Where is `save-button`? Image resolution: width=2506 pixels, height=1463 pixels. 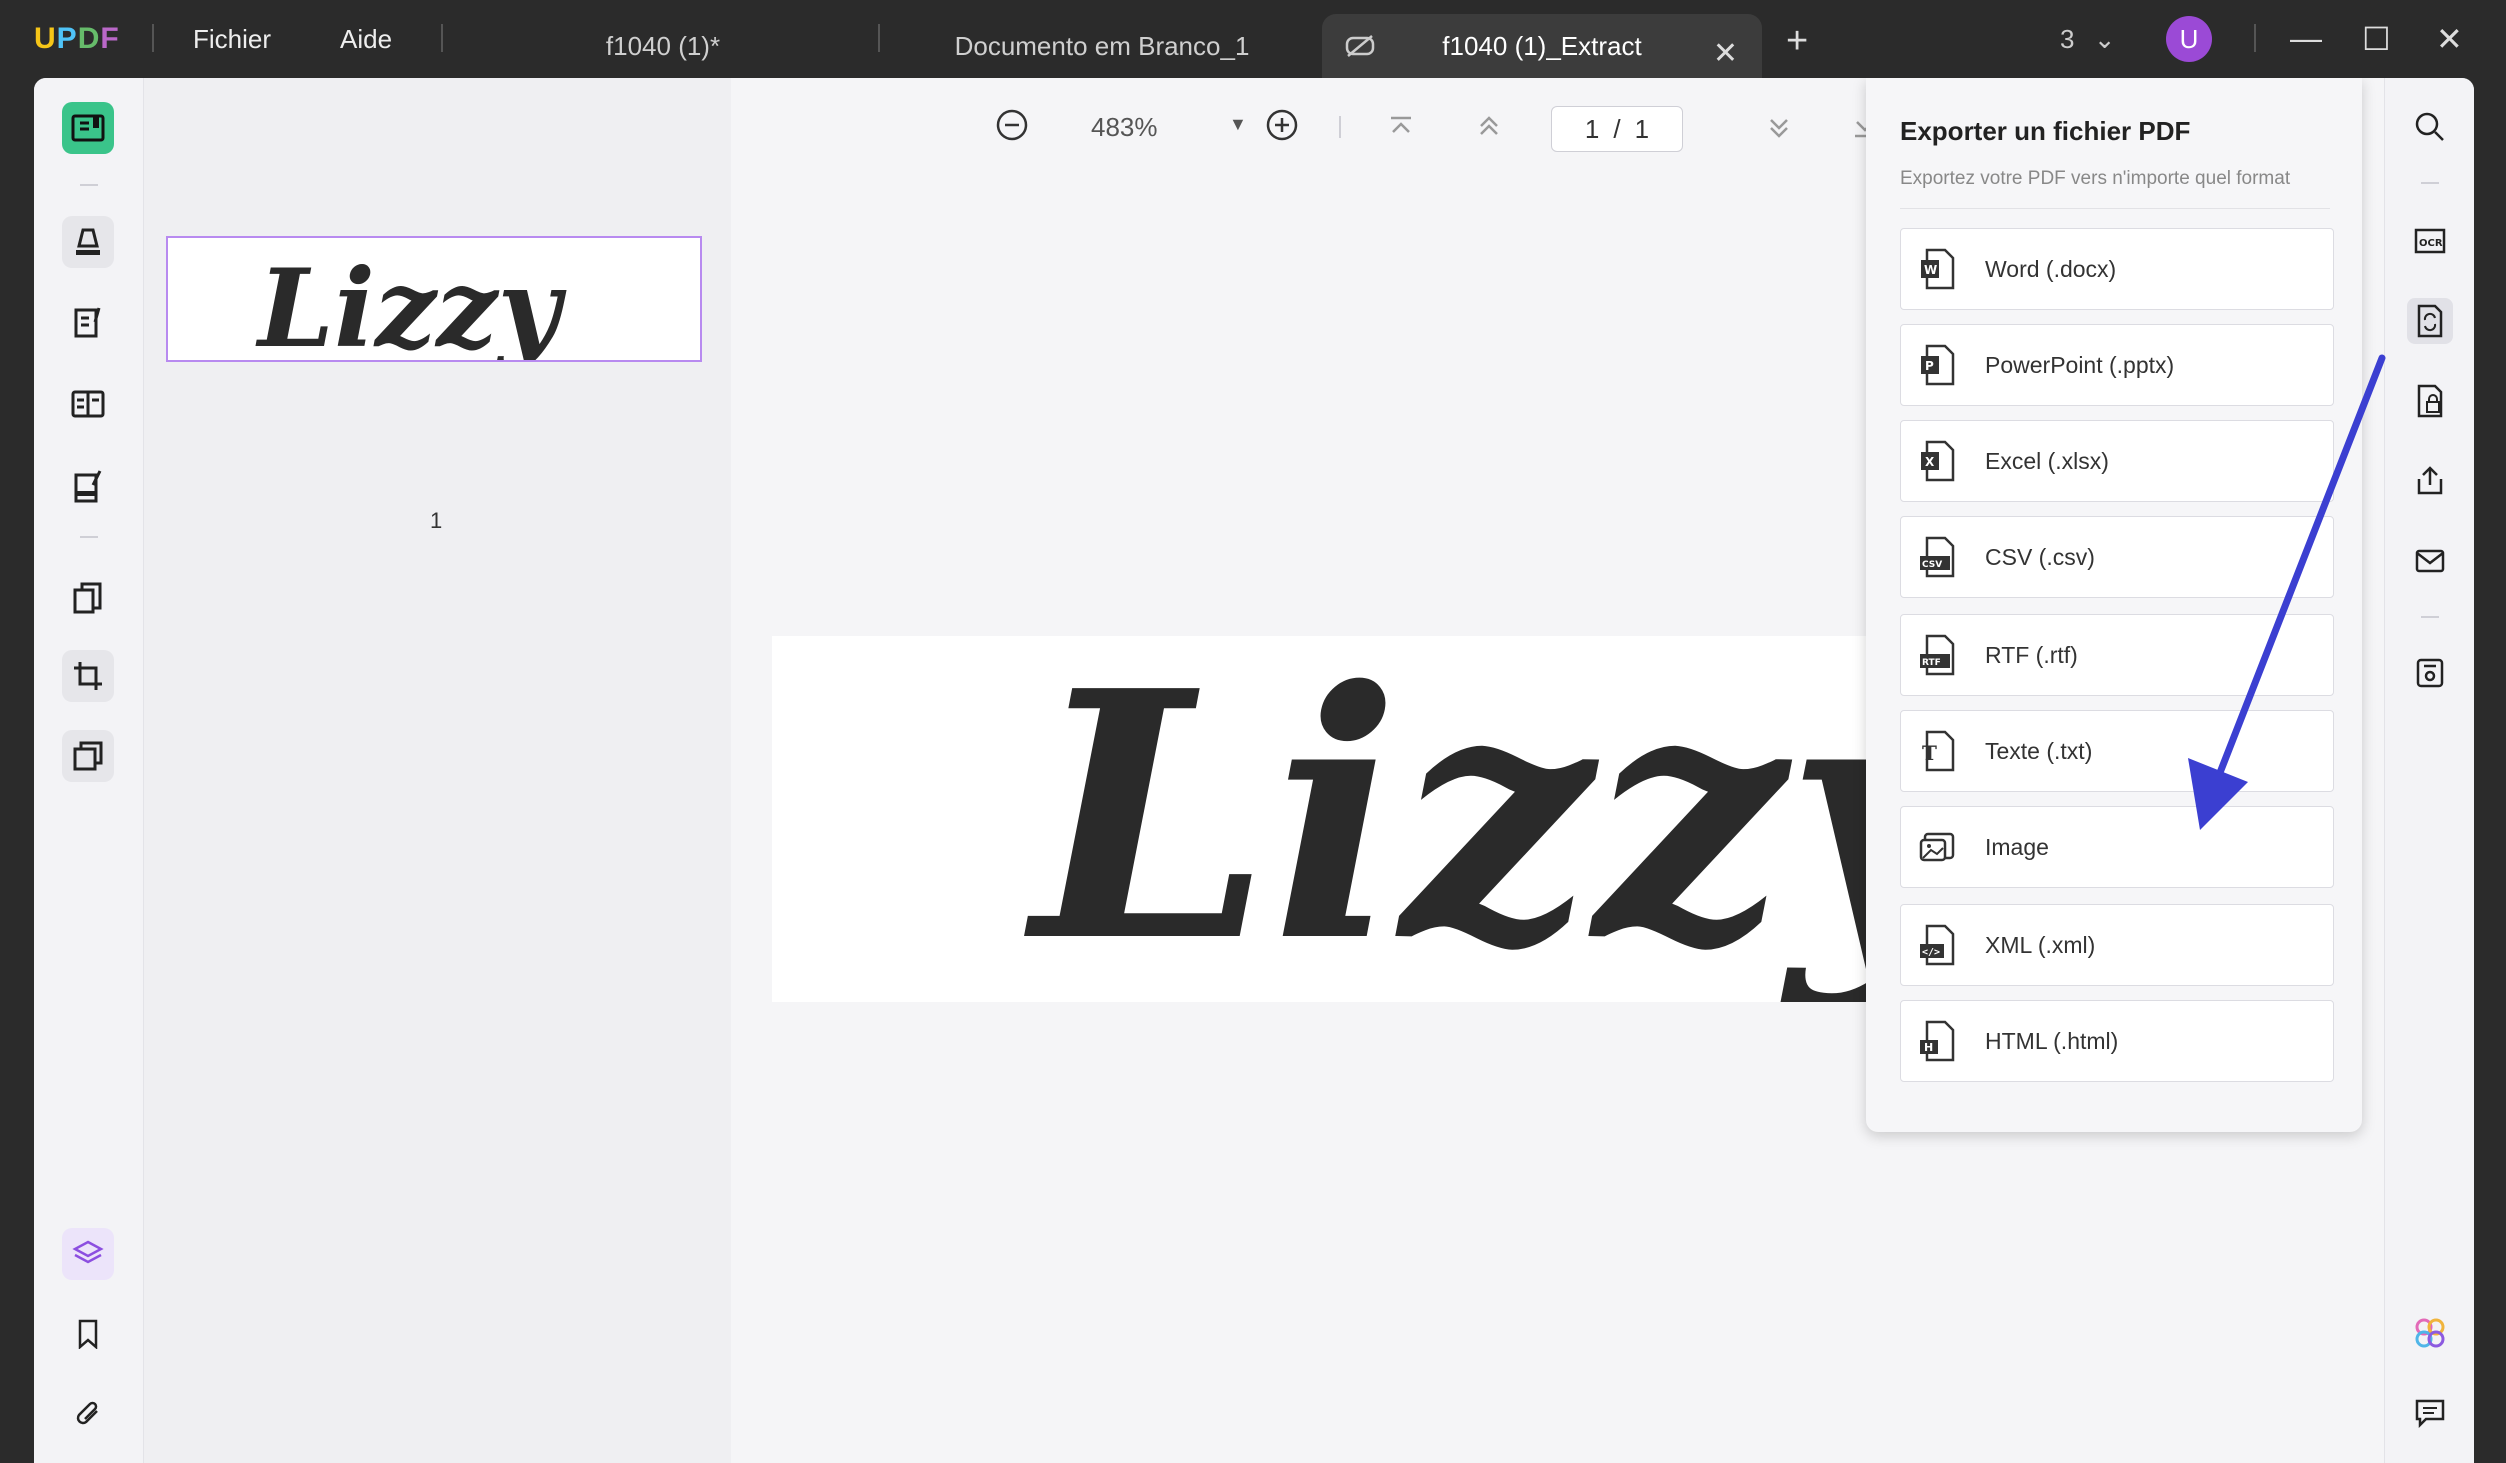
save-button is located at coordinates (2430, 673).